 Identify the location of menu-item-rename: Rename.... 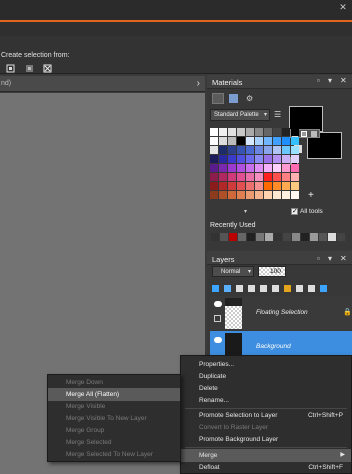
(266, 400).